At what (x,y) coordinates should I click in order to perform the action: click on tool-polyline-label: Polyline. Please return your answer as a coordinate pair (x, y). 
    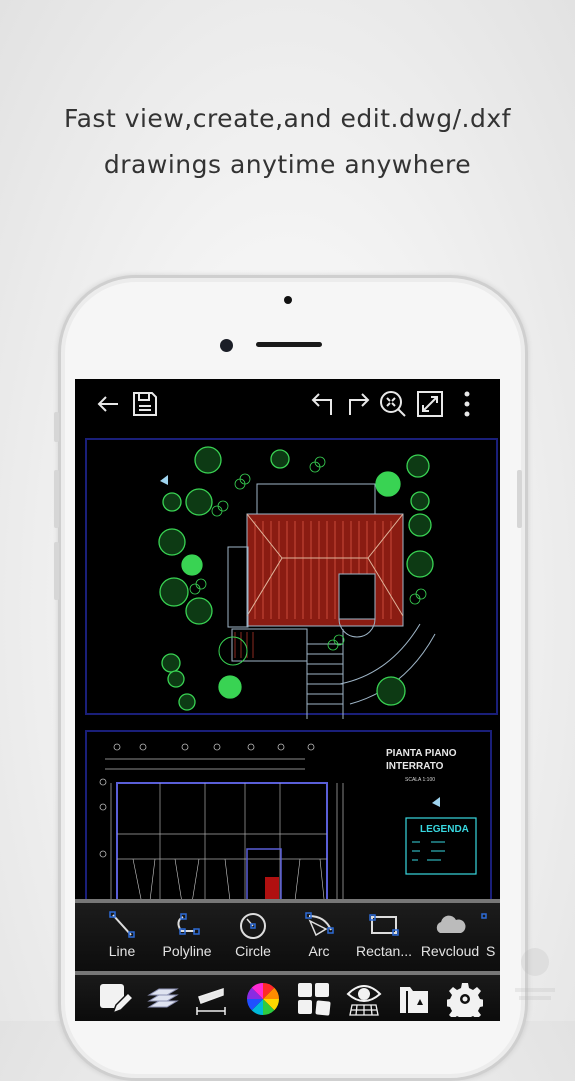
    Looking at the image, I should click on (187, 951).